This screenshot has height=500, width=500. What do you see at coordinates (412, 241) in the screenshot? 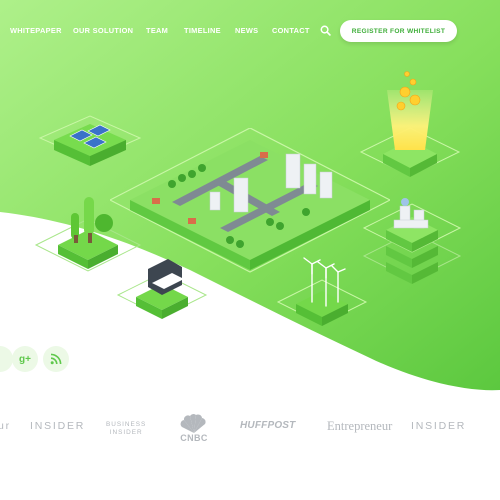
I see `factory-tile` at bounding box center [412, 241].